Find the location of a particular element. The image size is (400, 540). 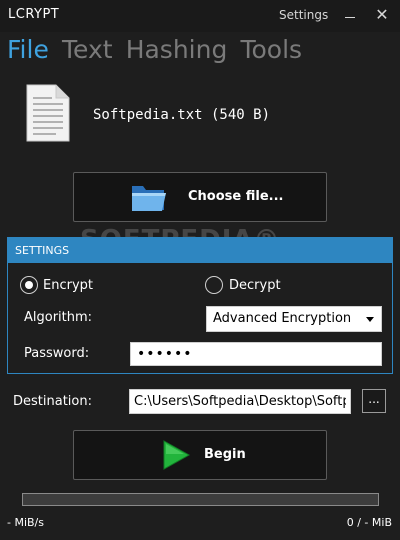

progress-bar is located at coordinates (200, 499).